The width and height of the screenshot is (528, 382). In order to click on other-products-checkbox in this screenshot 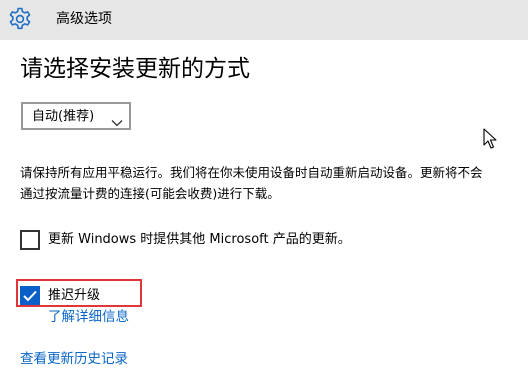, I will do `click(30, 240)`.